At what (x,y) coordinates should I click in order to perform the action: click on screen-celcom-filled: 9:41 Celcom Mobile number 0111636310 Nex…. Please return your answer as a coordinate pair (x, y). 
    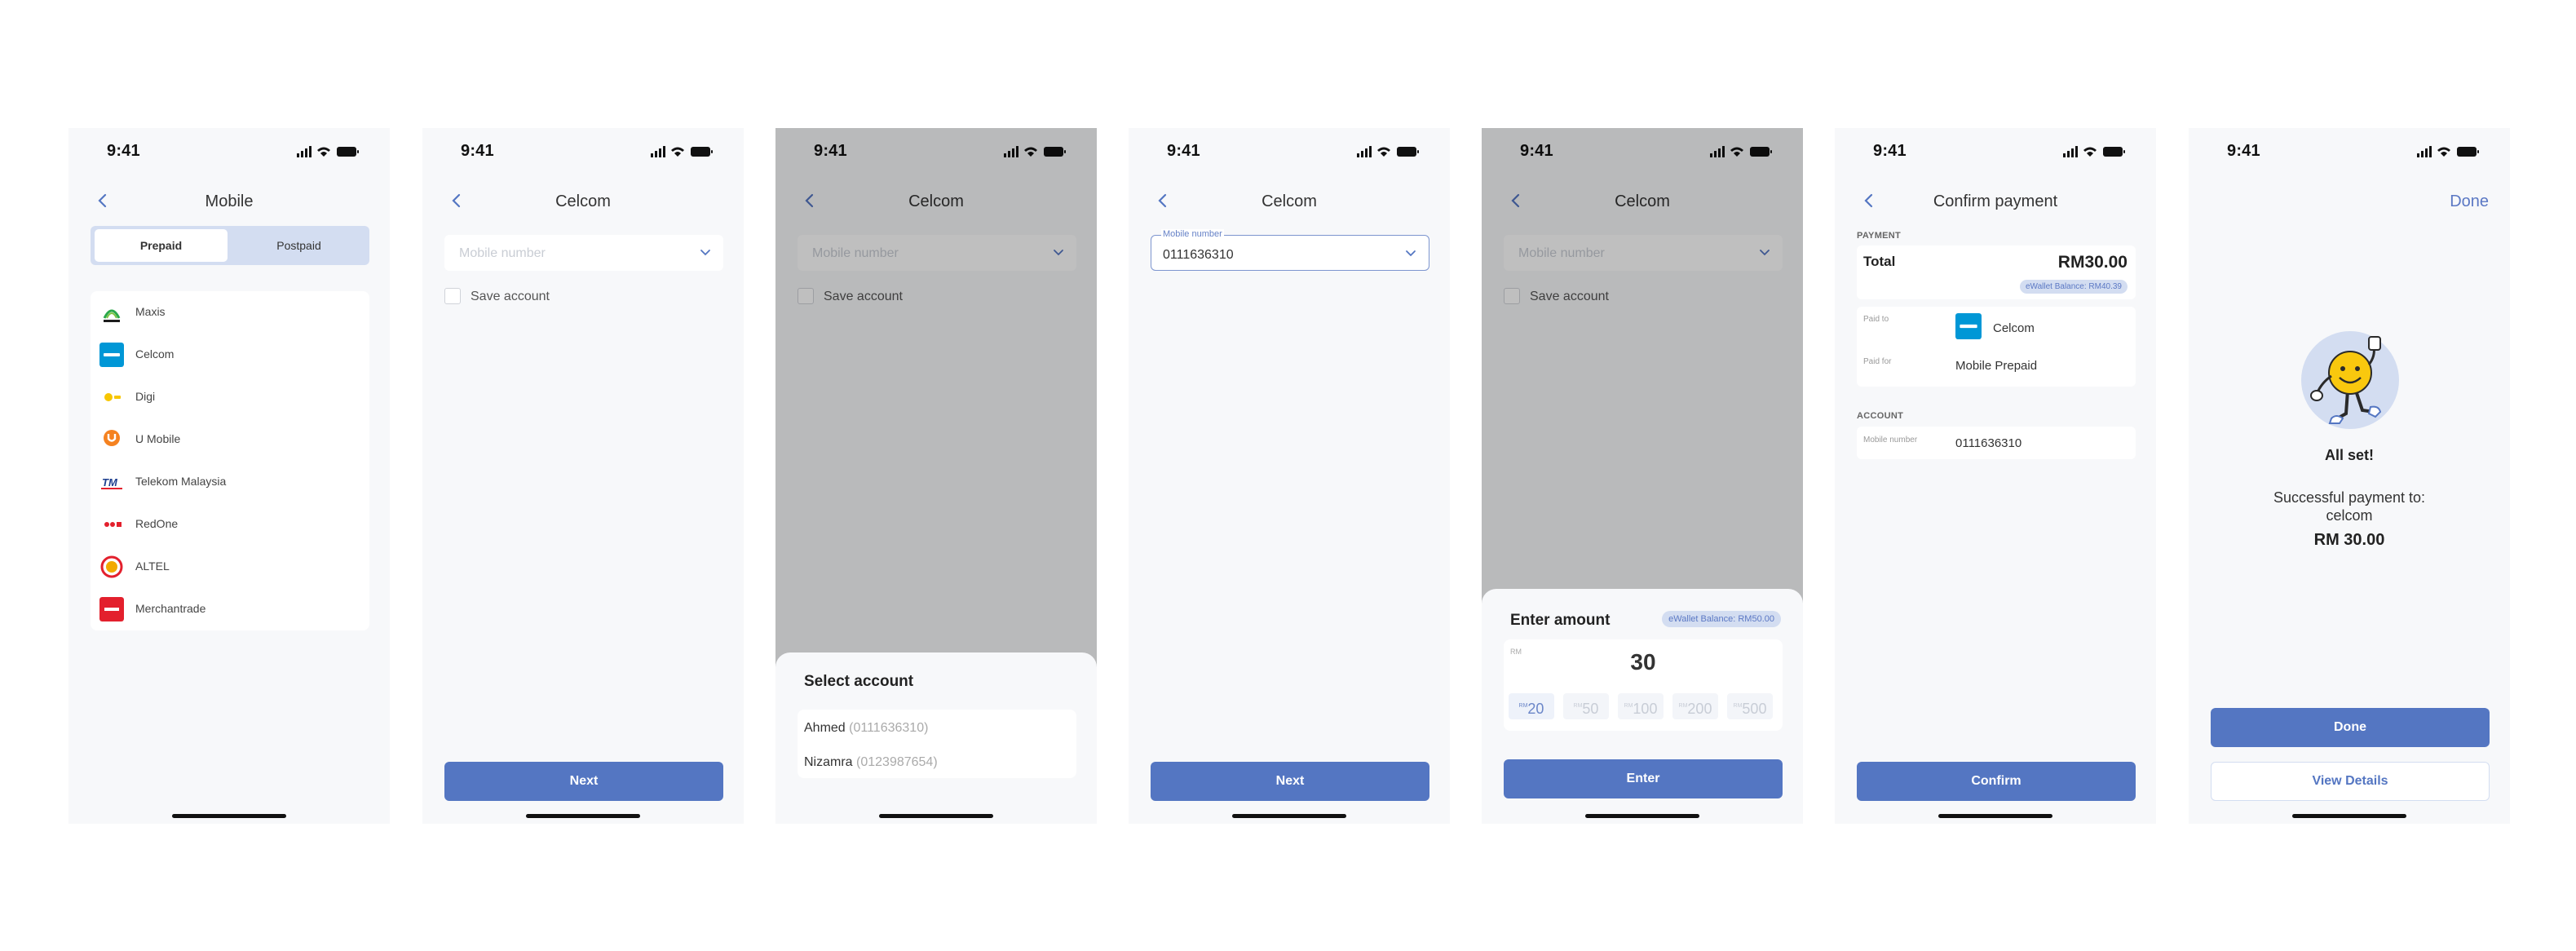
    Looking at the image, I should click on (1289, 476).